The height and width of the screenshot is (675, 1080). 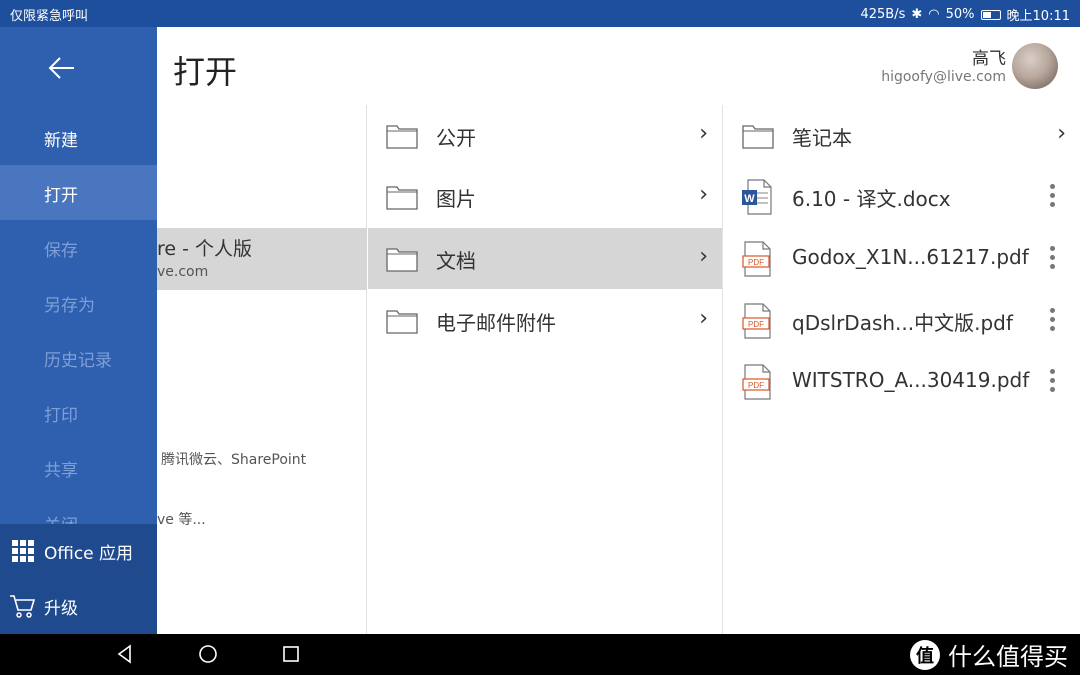 What do you see at coordinates (61, 68) in the screenshot?
I see `back-arrow-icon` at bounding box center [61, 68].